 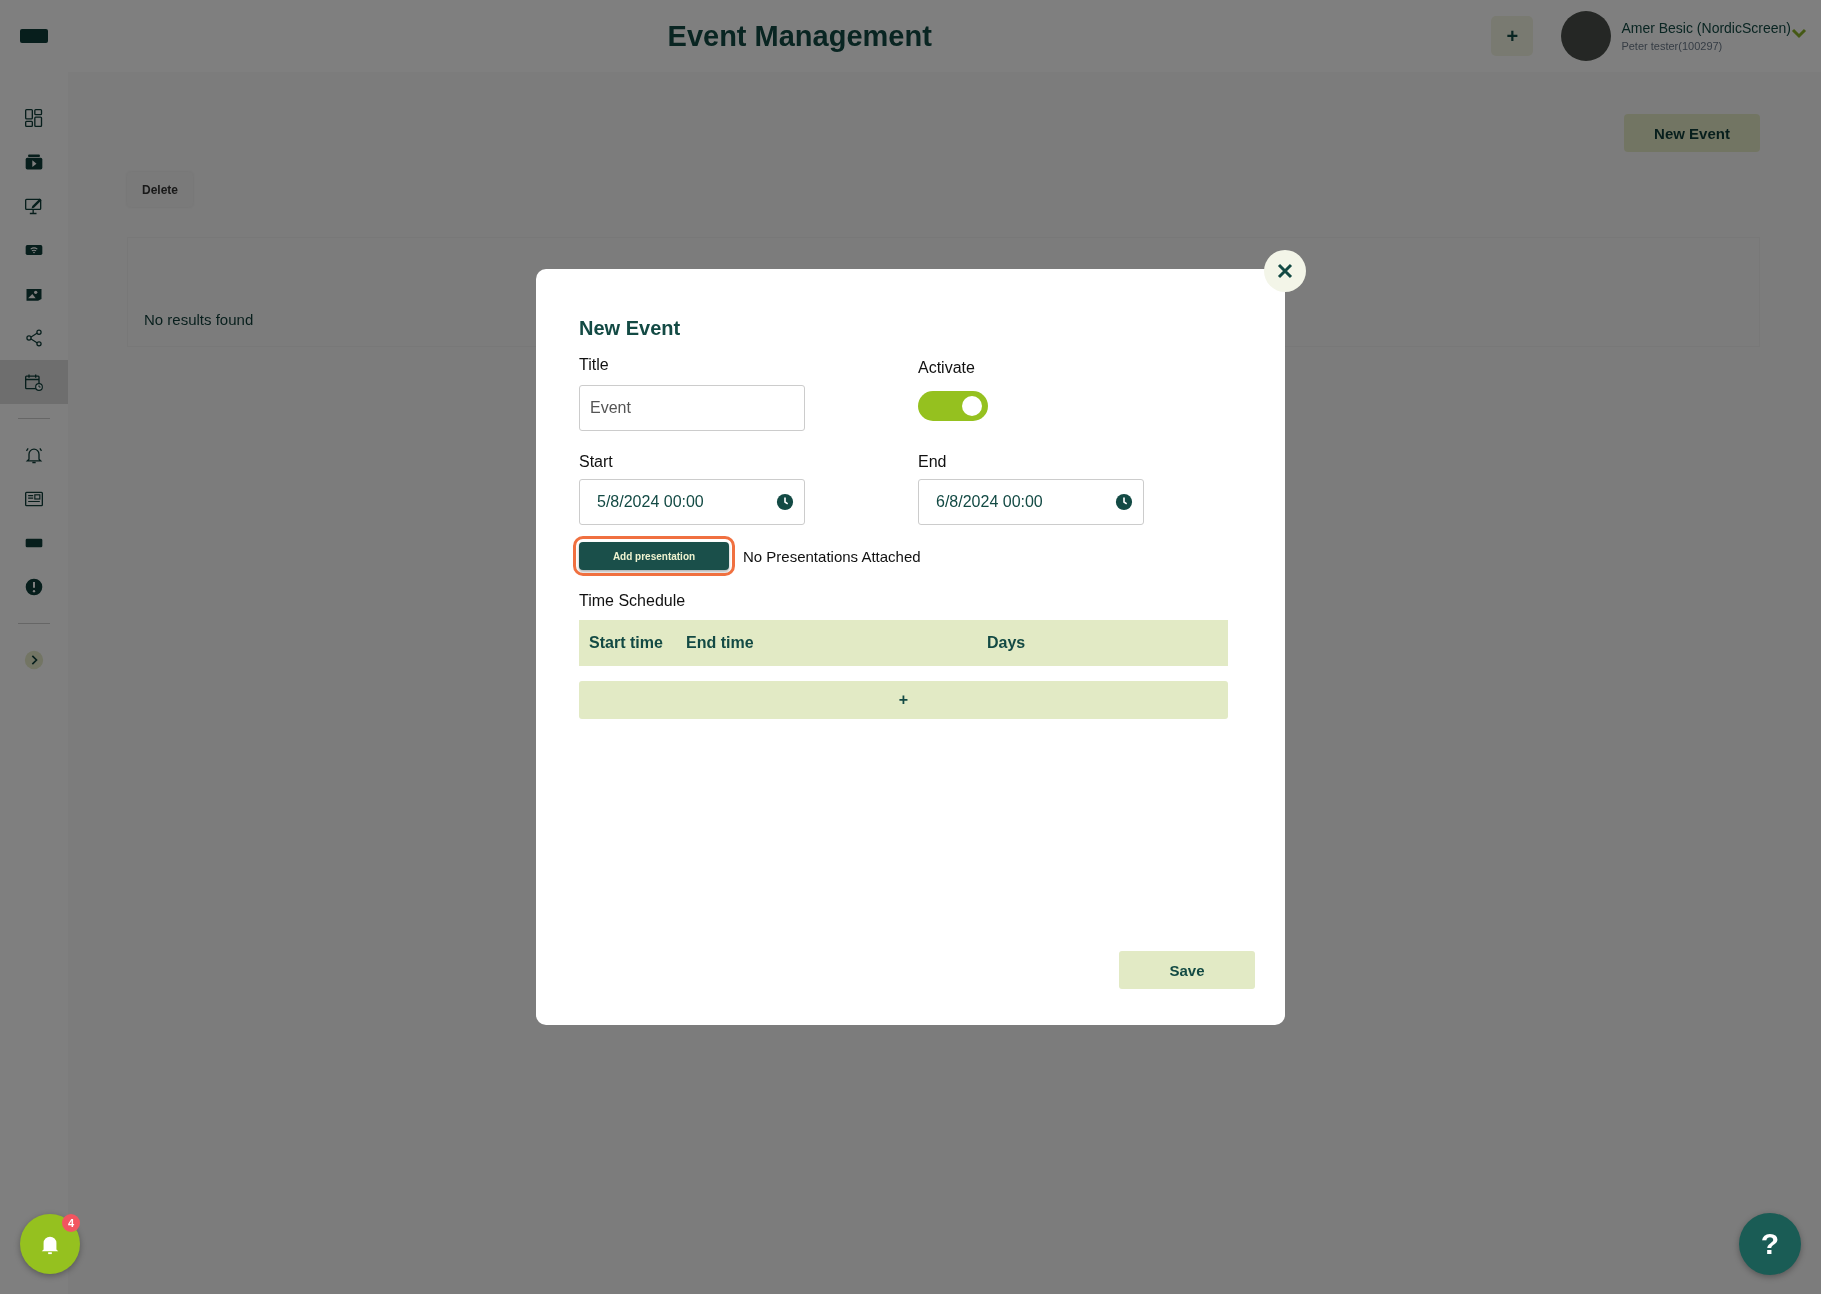 What do you see at coordinates (34, 338) in the screenshot?
I see `share-icon` at bounding box center [34, 338].